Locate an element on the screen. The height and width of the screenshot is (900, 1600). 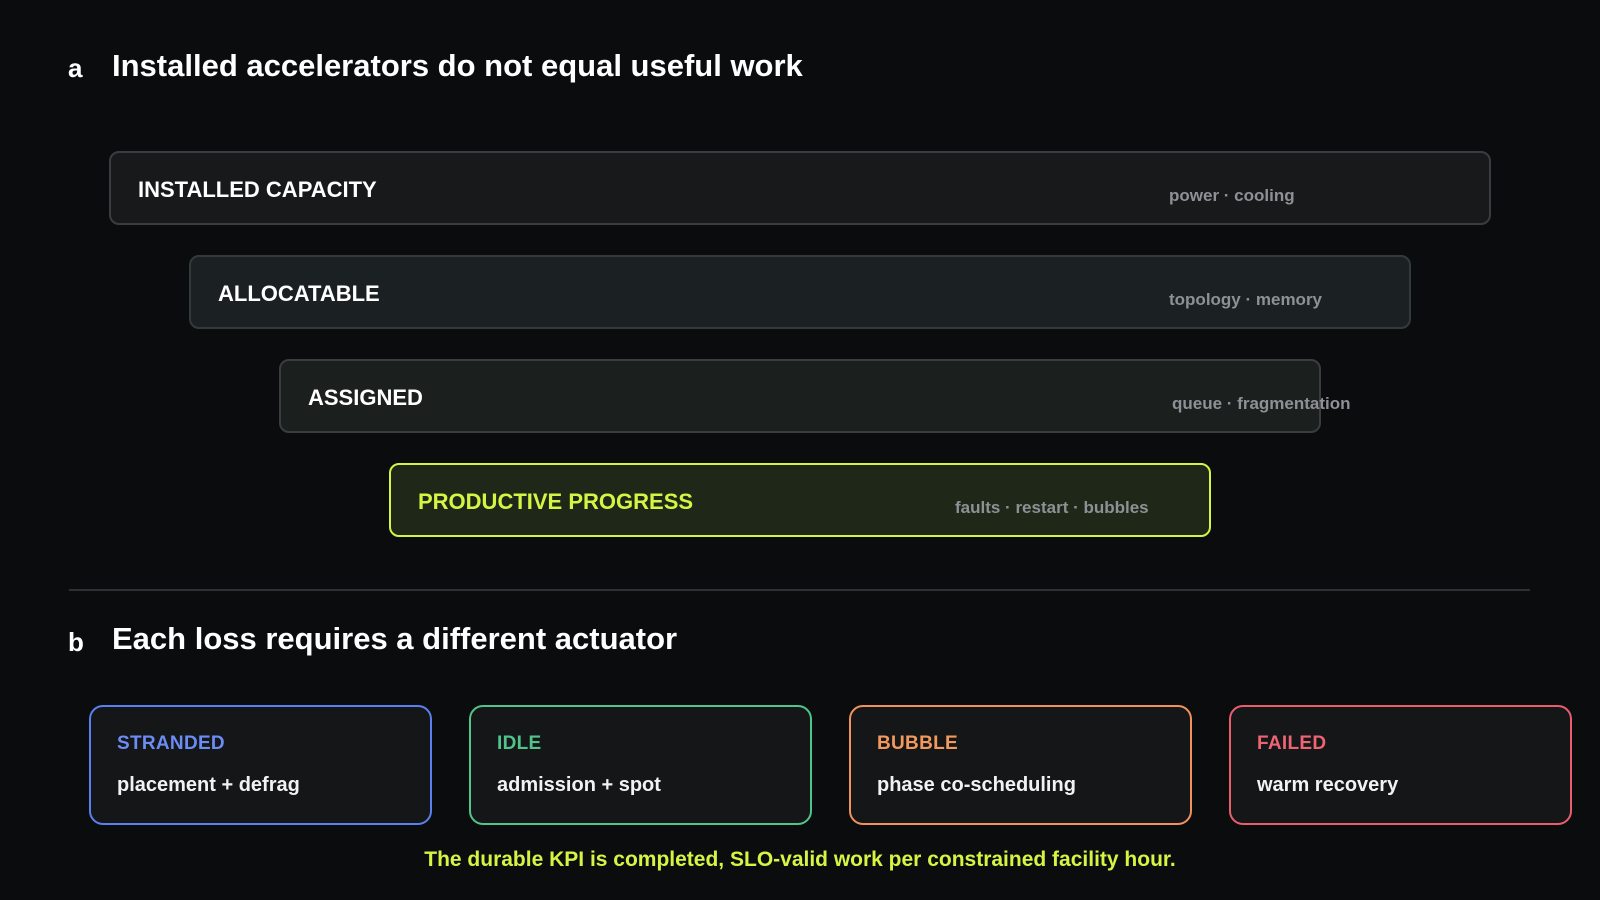
tier-allocatable: ALLOCATABLE topology · memory is located at coordinates (800, 292).